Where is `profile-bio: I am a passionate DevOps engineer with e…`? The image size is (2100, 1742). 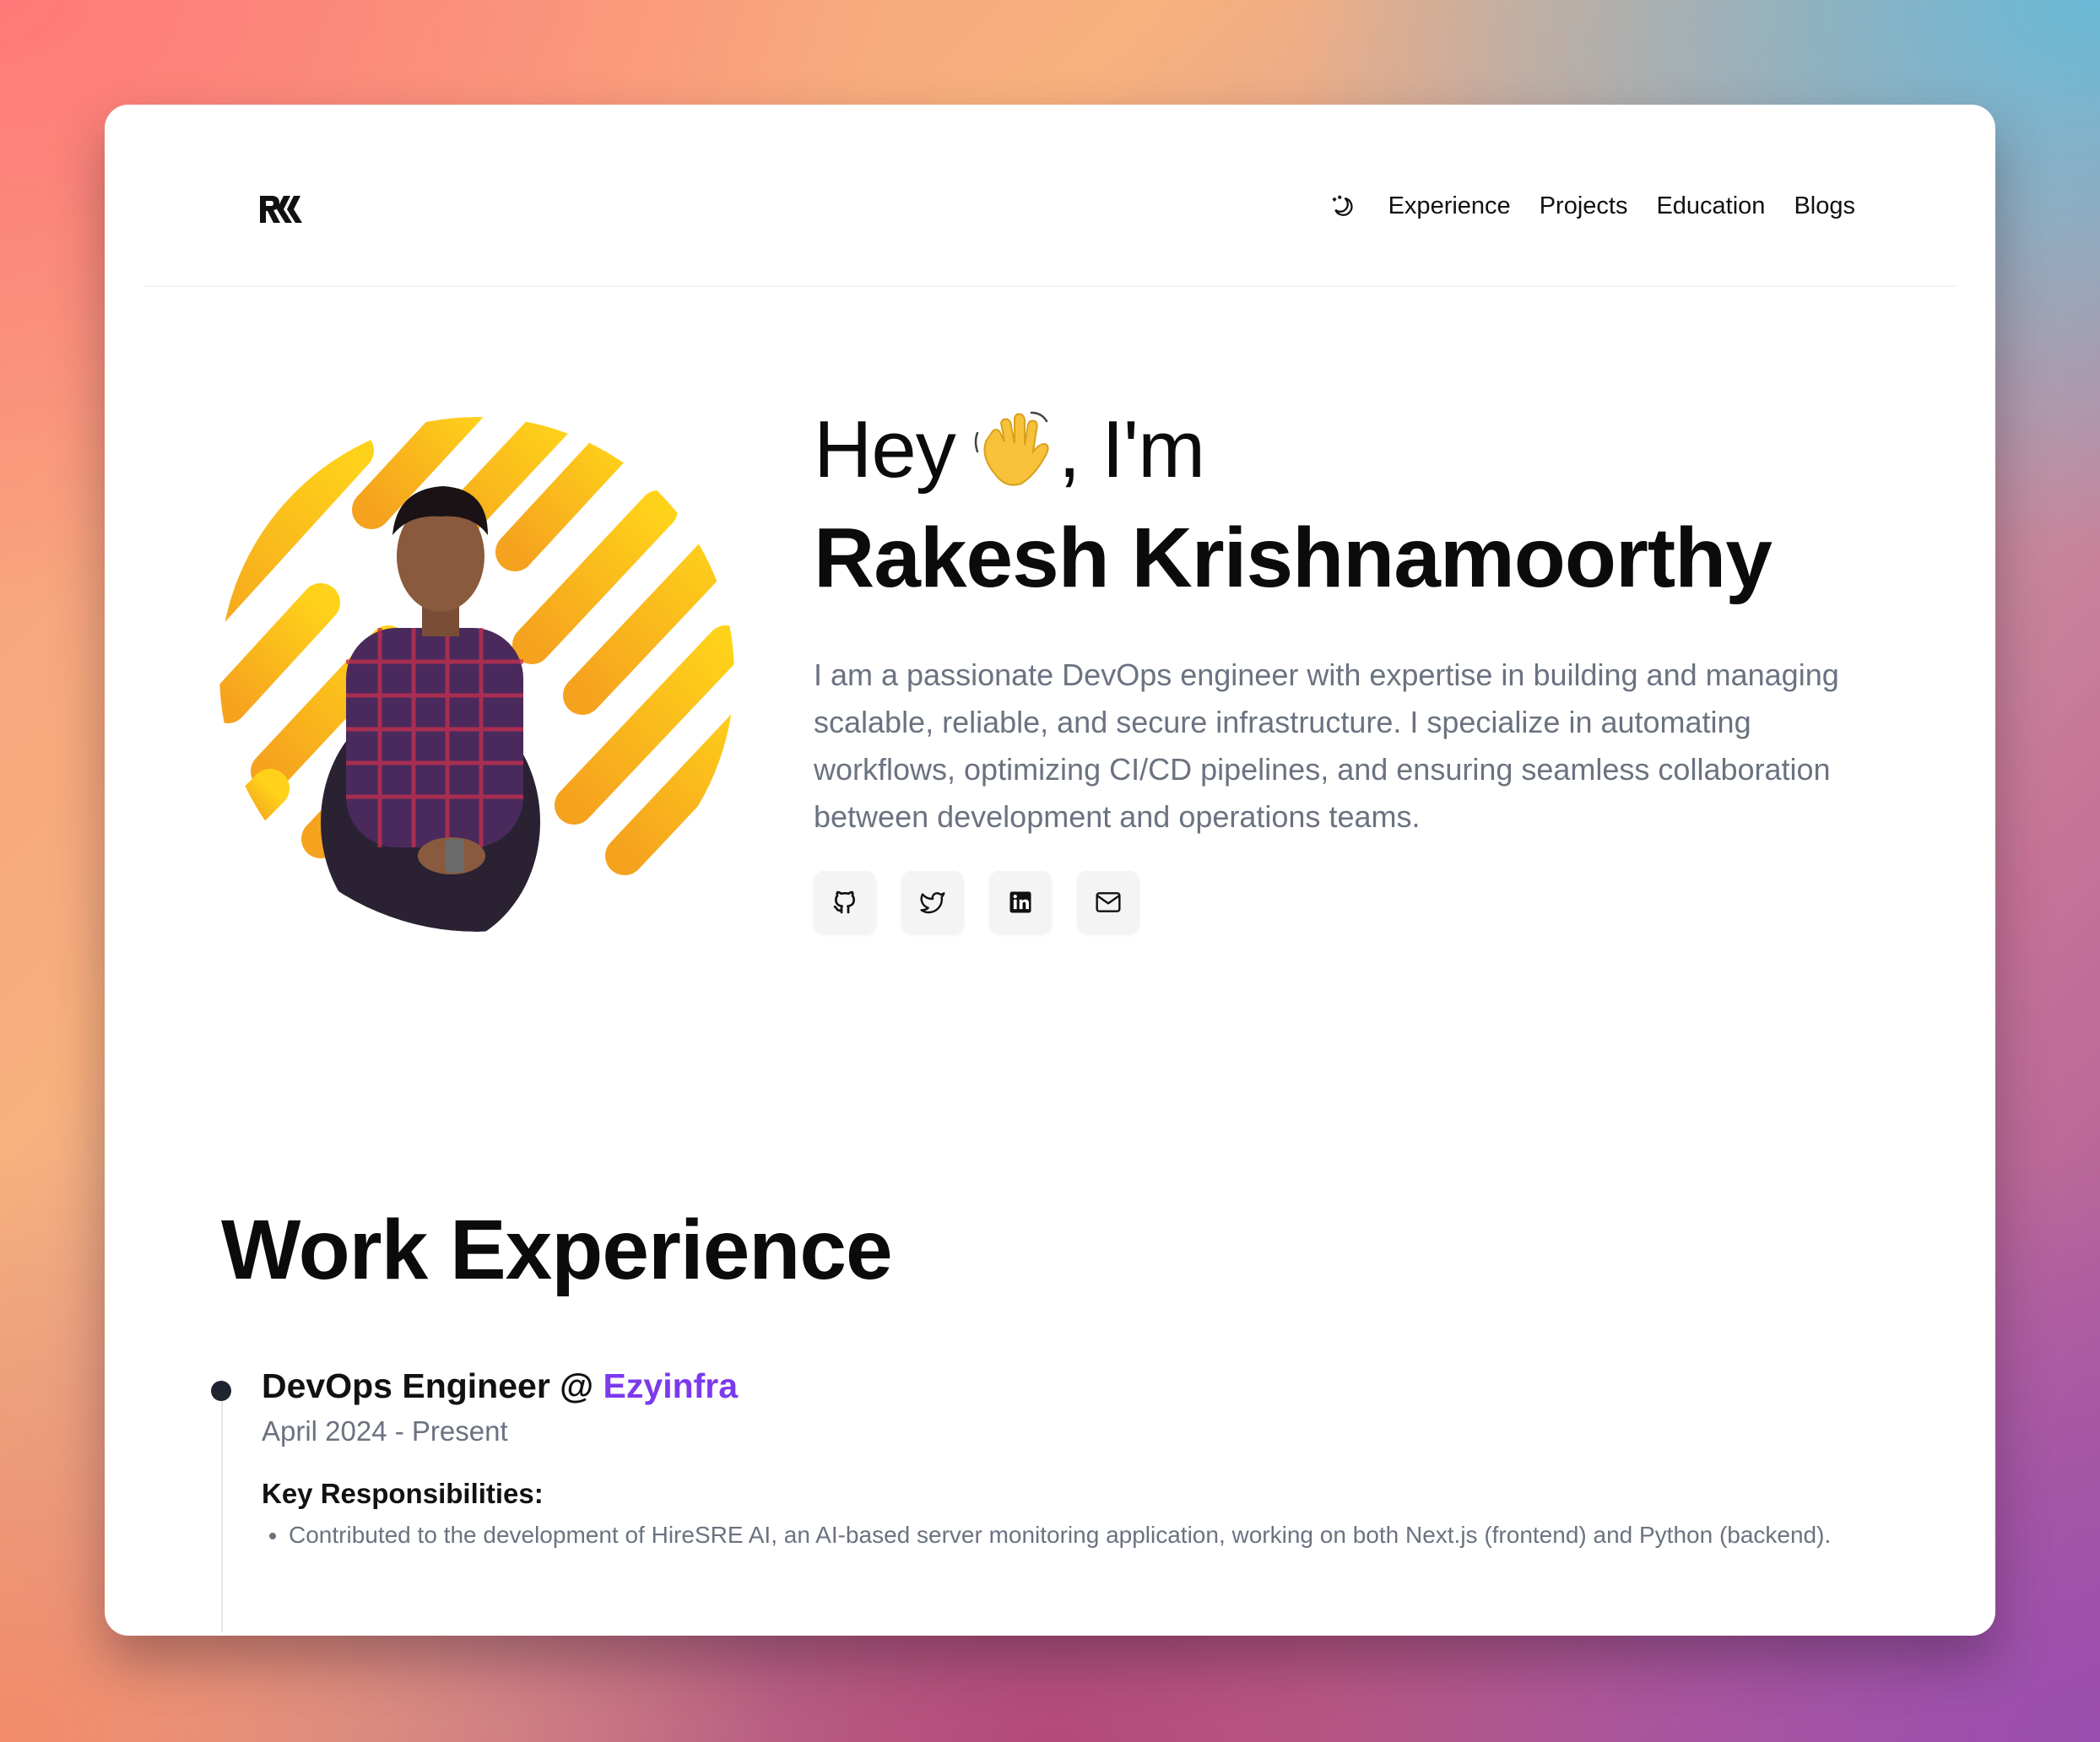 profile-bio: I am a passionate DevOps engineer with e… is located at coordinates (1326, 745).